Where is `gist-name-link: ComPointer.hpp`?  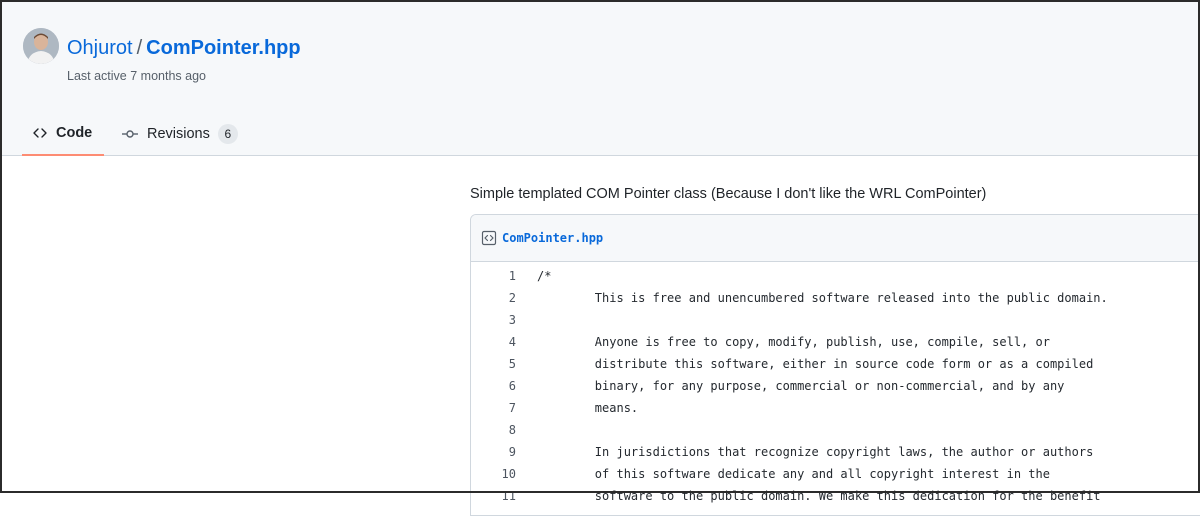 gist-name-link: ComPointer.hpp is located at coordinates (223, 48).